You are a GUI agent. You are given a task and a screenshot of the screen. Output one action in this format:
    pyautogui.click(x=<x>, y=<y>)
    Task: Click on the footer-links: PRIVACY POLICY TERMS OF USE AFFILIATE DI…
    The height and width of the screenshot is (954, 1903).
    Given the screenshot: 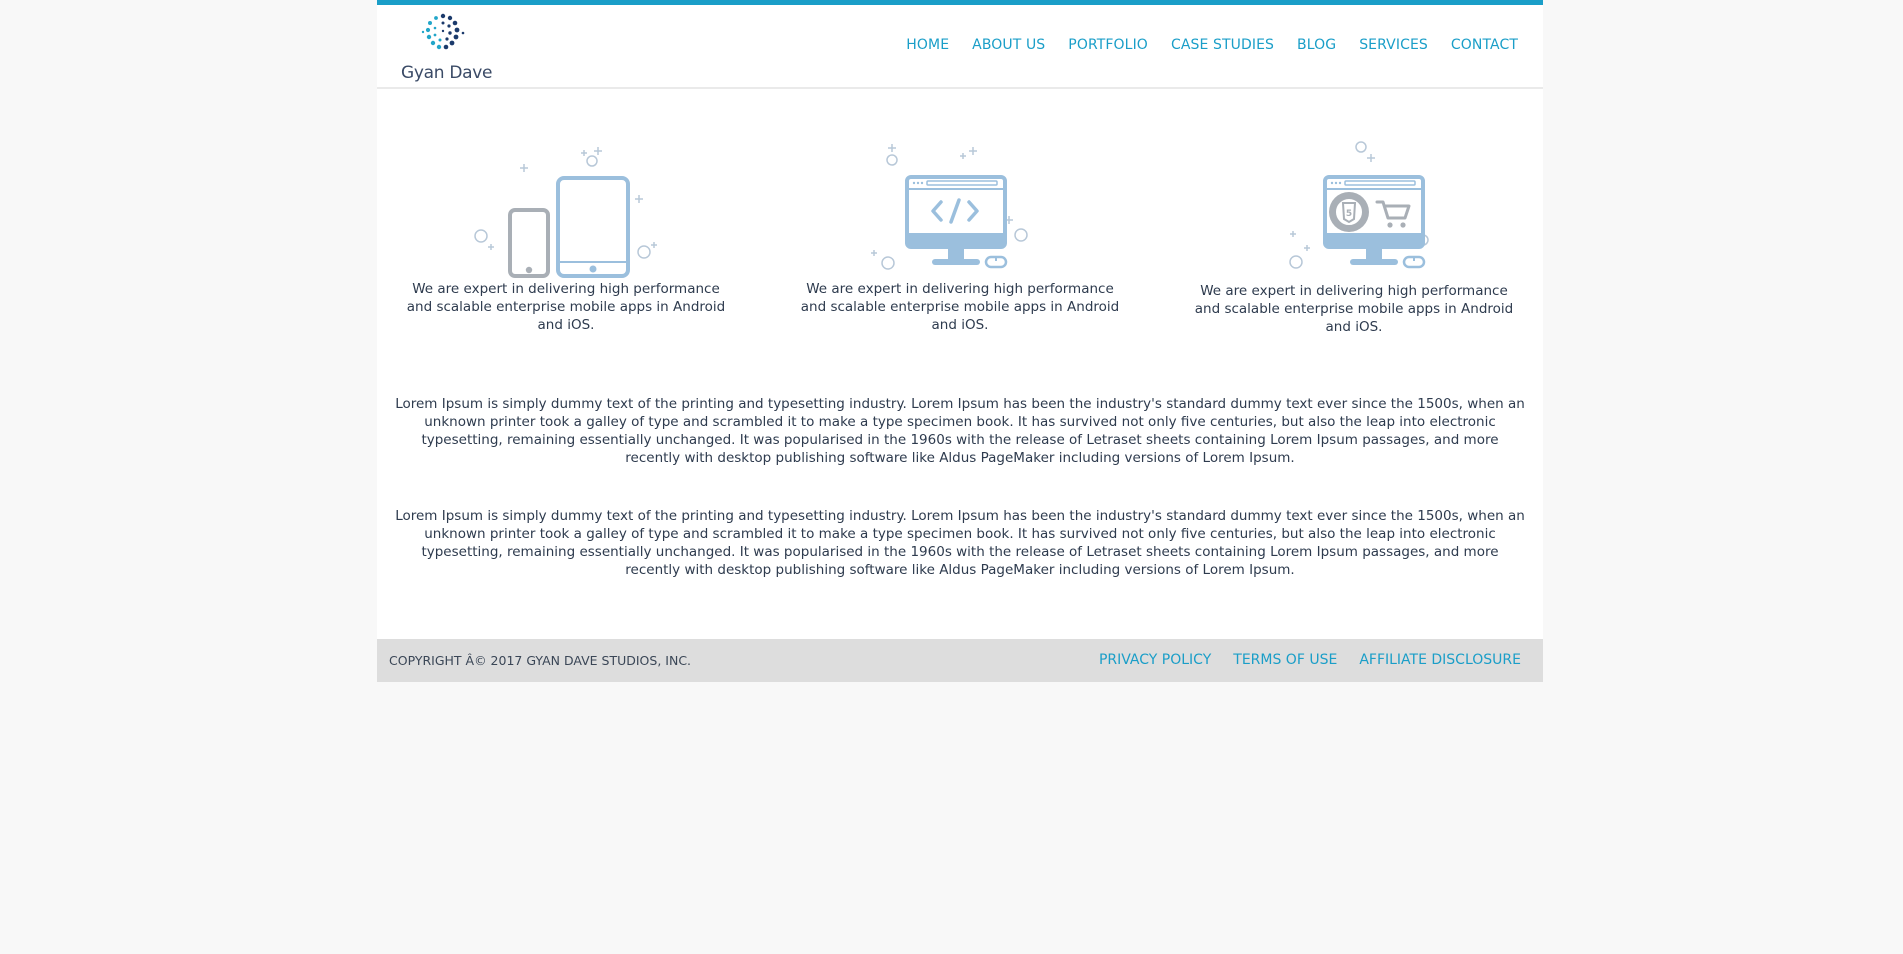 What is the action you would take?
    pyautogui.click(x=1310, y=660)
    